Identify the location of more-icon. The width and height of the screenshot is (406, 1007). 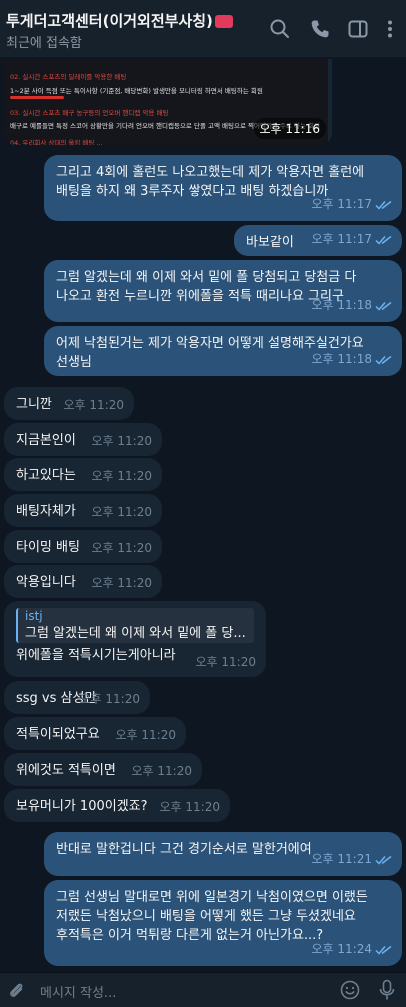
(390, 29).